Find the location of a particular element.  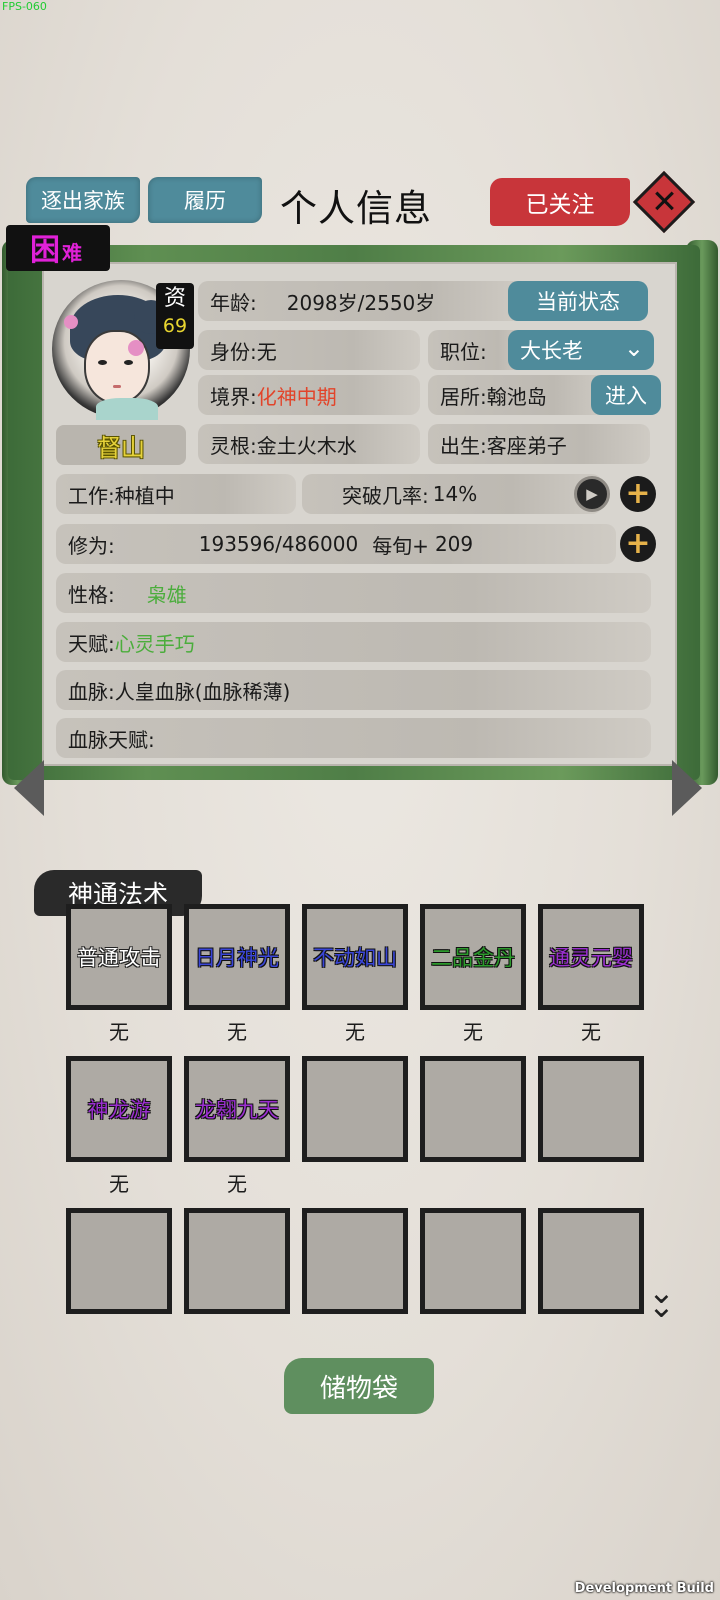

follow-button: 已关注 is located at coordinates (560, 202).